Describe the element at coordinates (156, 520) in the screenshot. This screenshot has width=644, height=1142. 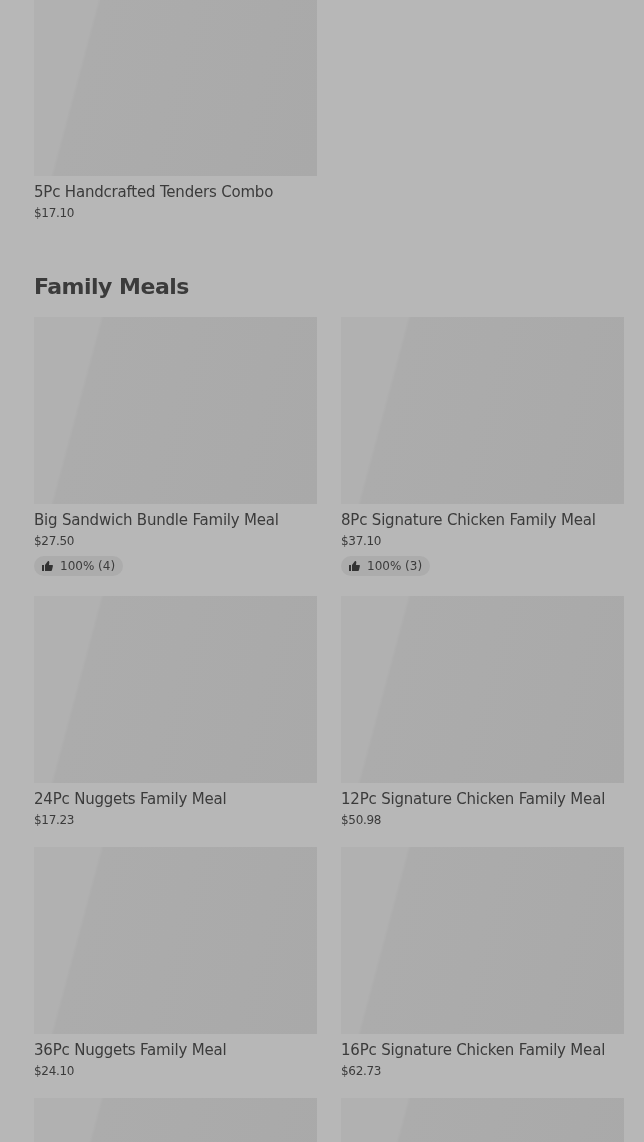
I see `item-name: Big Sandwich Bundle Family Meal` at that location.